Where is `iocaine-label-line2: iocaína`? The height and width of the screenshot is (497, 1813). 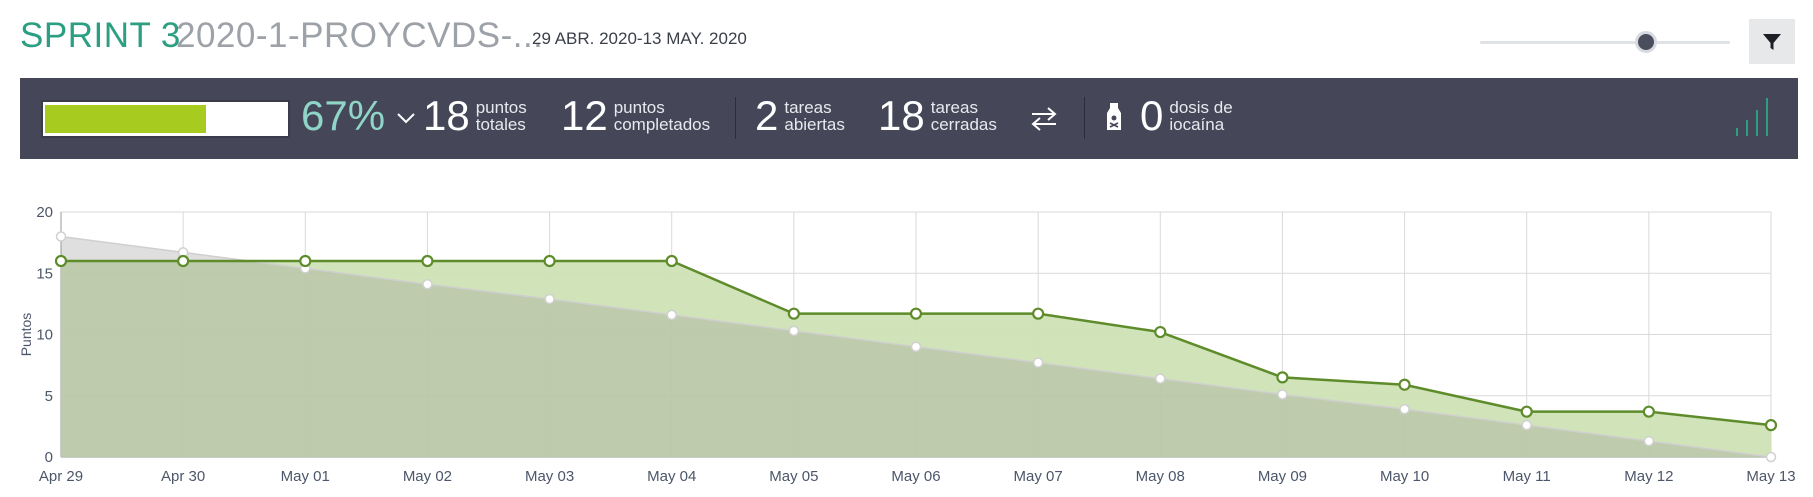
iocaine-label-line2: iocaína is located at coordinates (1197, 124).